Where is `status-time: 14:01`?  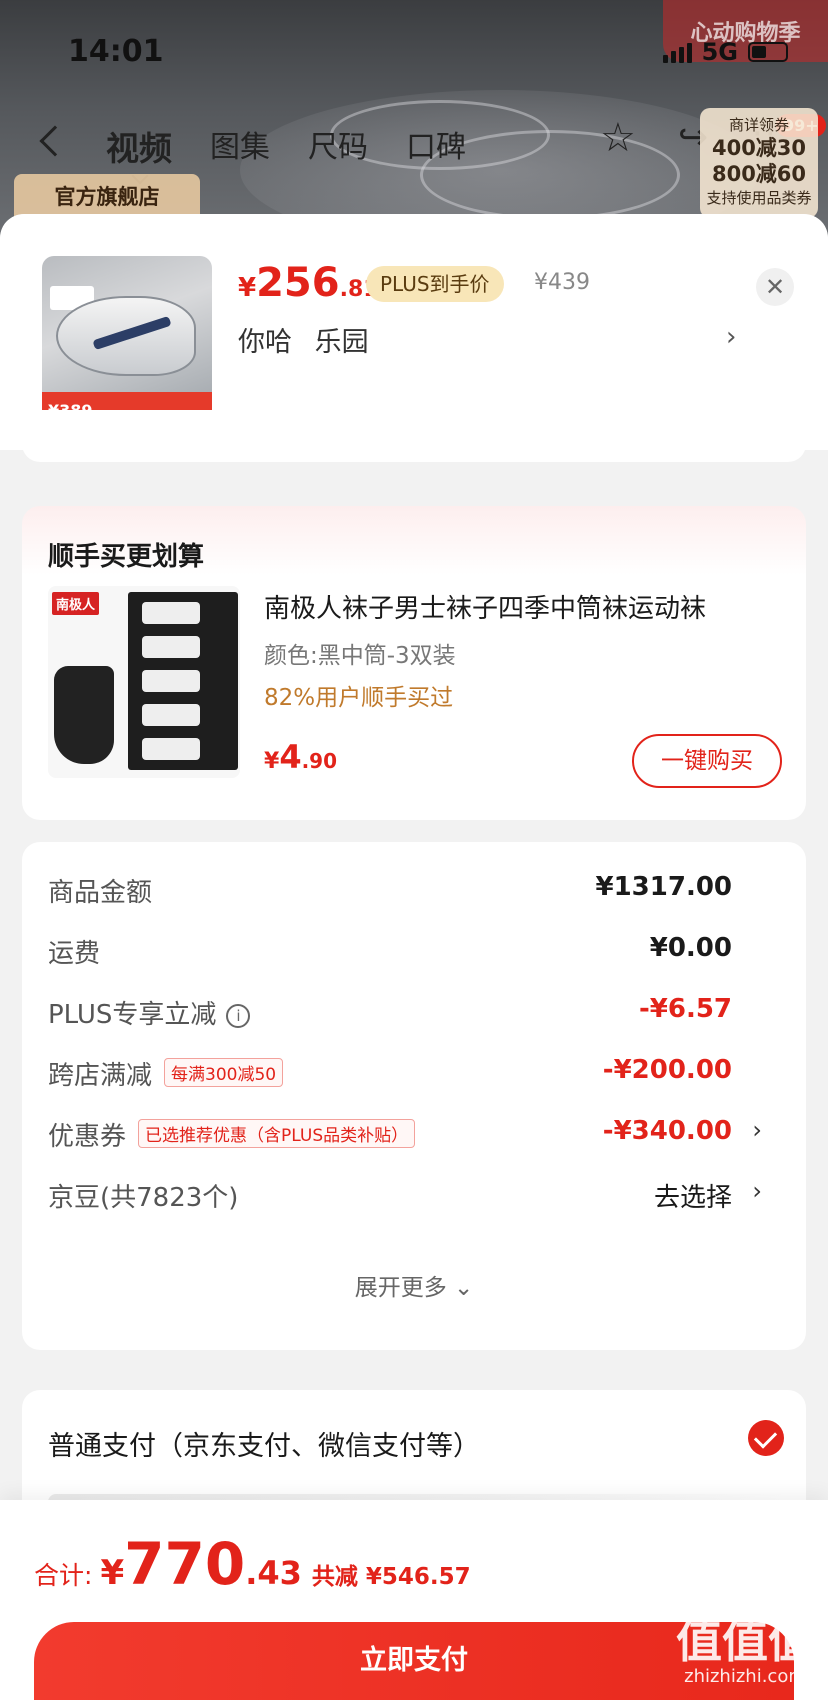 status-time: 14:01 is located at coordinates (116, 51).